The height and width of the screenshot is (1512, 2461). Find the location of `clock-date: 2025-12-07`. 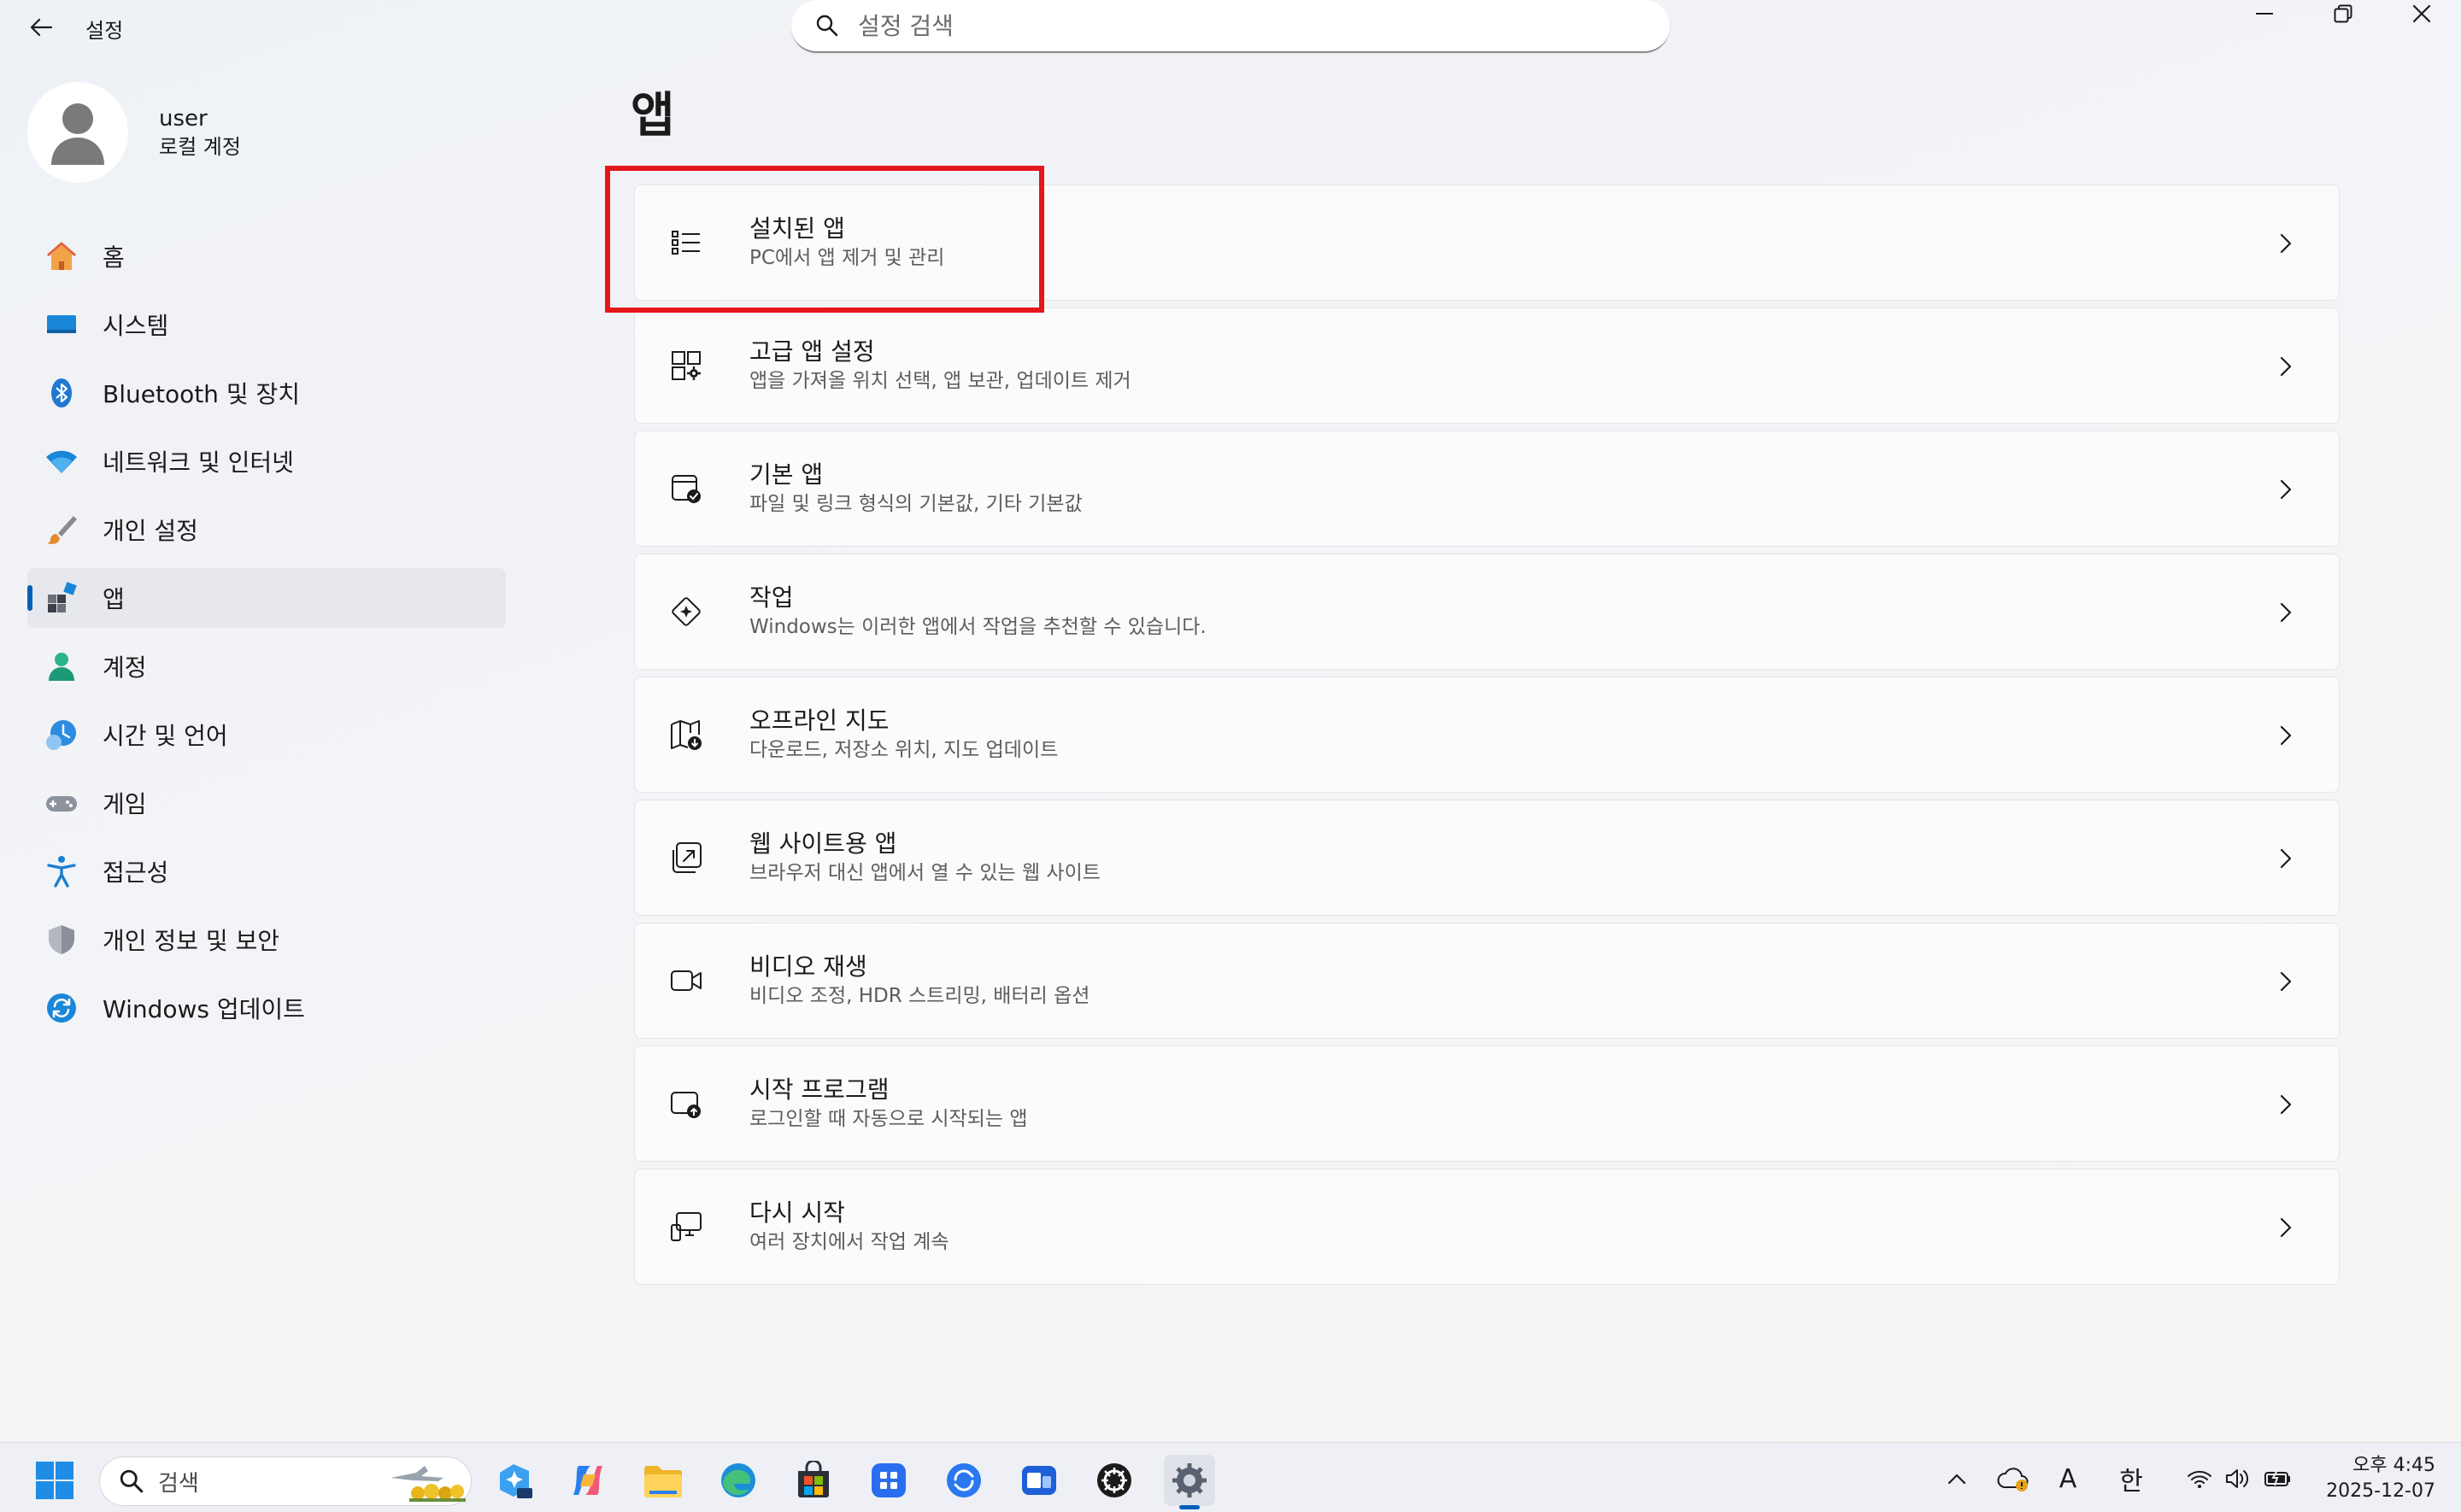

clock-date: 2025-12-07 is located at coordinates (2381, 1491).